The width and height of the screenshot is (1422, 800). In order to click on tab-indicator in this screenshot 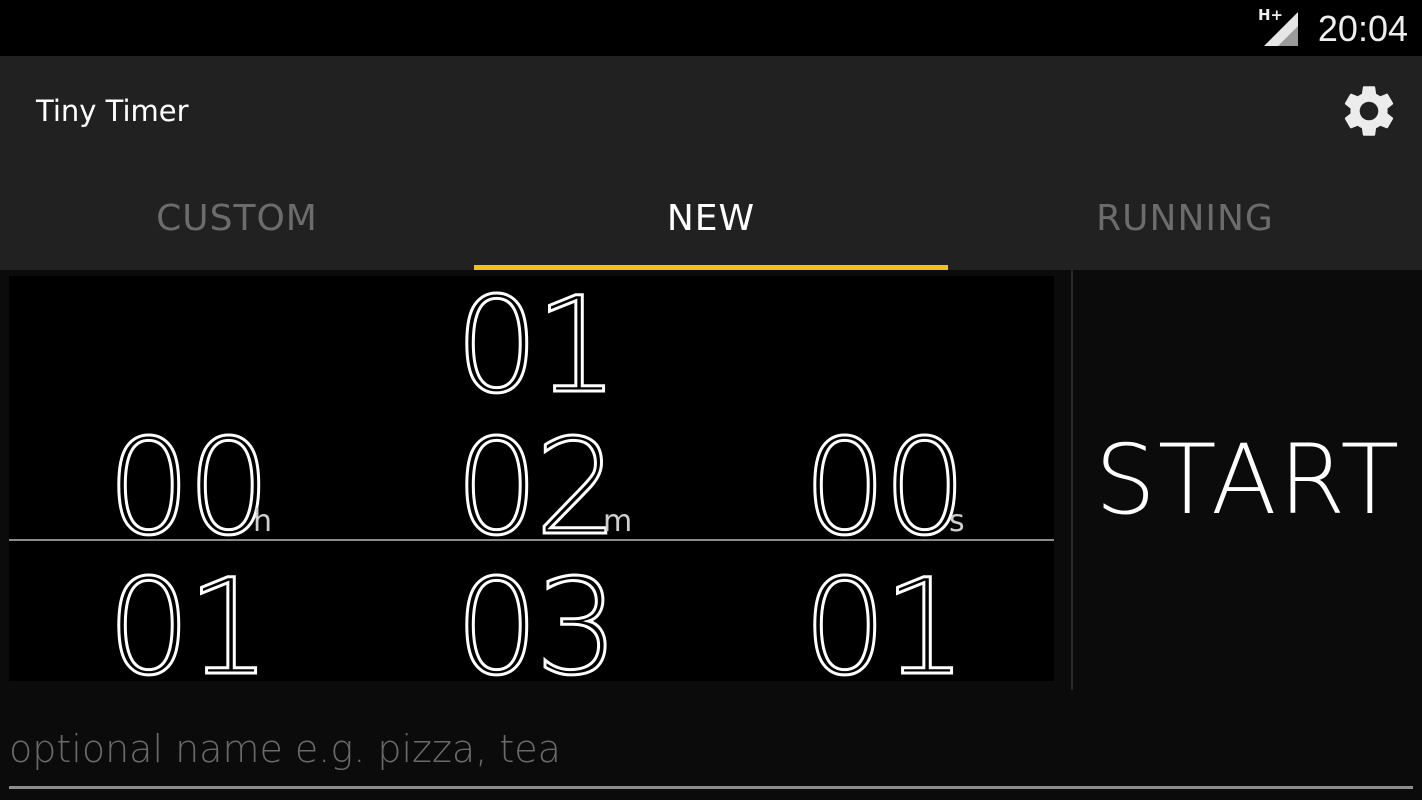, I will do `click(711, 267)`.